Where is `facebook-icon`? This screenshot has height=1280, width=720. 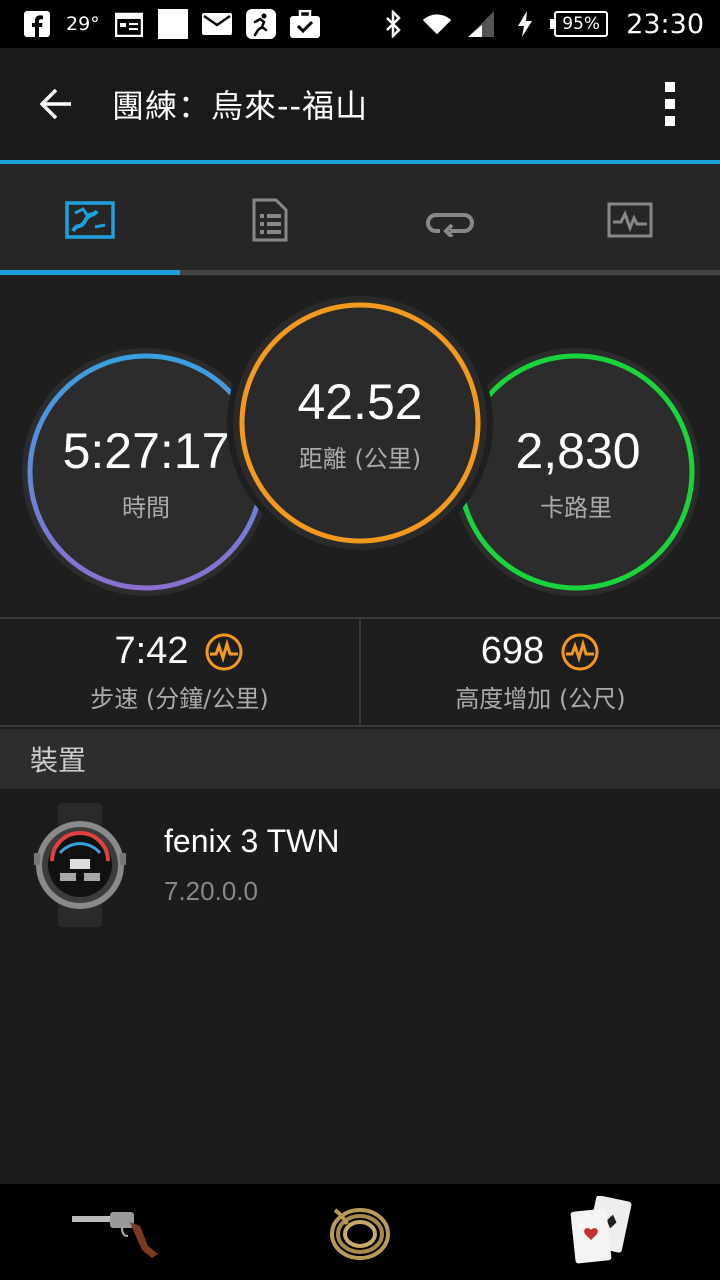 facebook-icon is located at coordinates (37, 24).